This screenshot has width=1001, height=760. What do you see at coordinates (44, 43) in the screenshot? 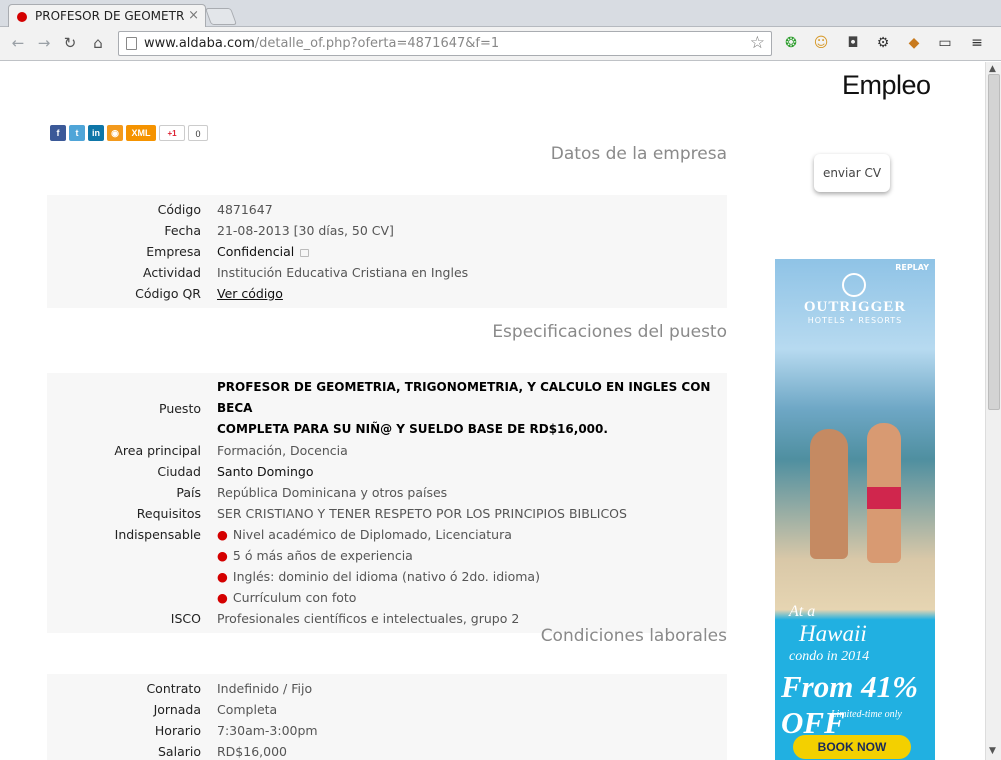
I see `forward-icon: →` at bounding box center [44, 43].